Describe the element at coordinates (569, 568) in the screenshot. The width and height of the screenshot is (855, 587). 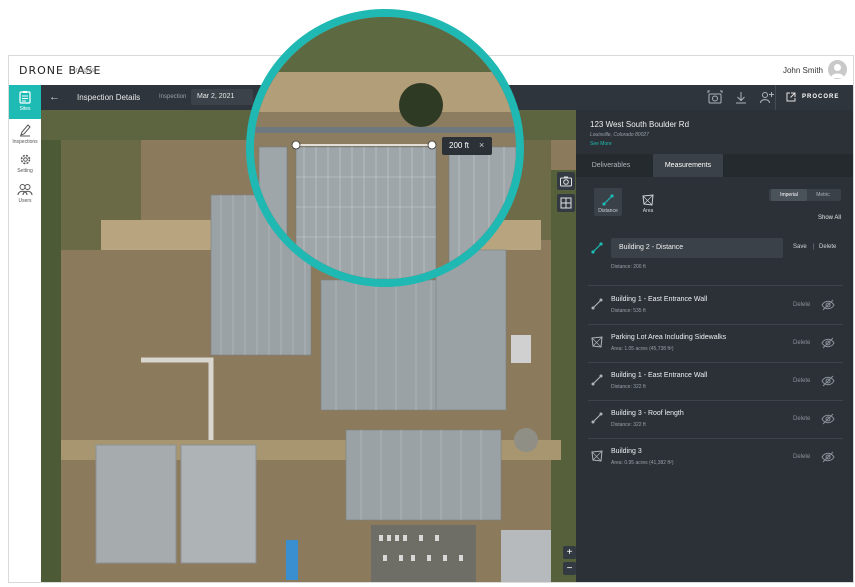
I see `zoom-out-button: −` at that location.